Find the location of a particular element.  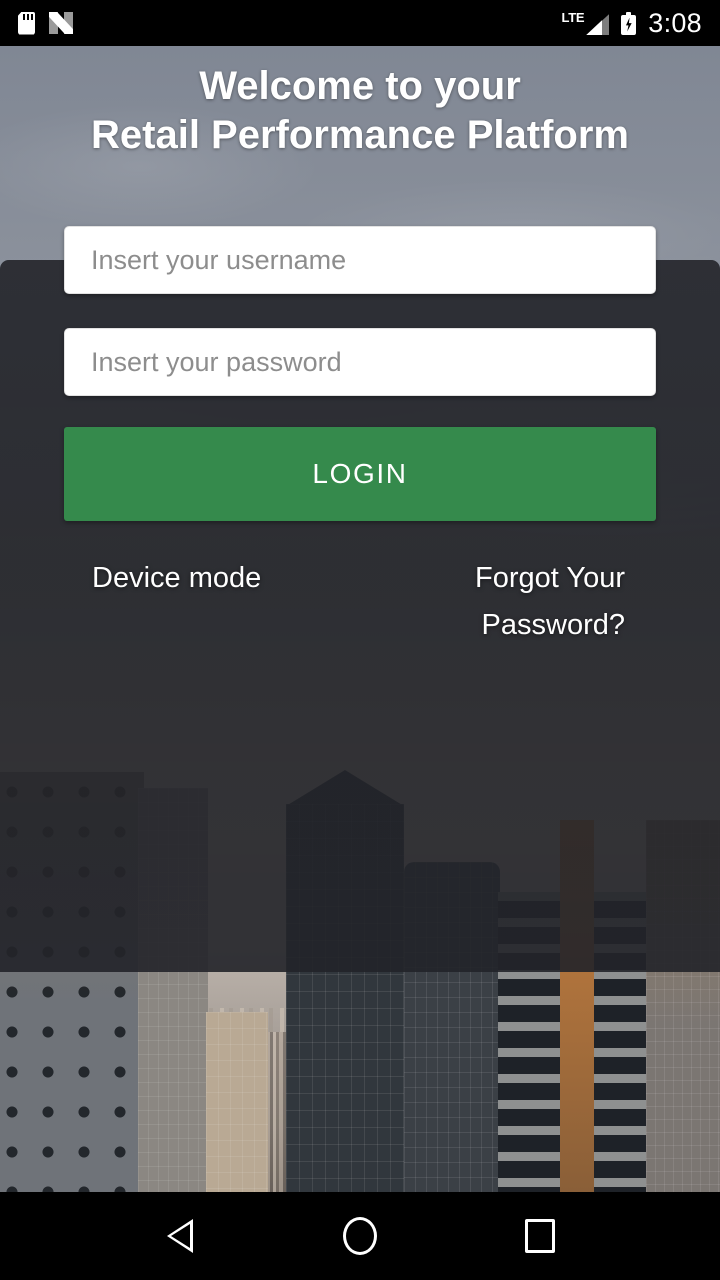

home-icon is located at coordinates (360, 1236).